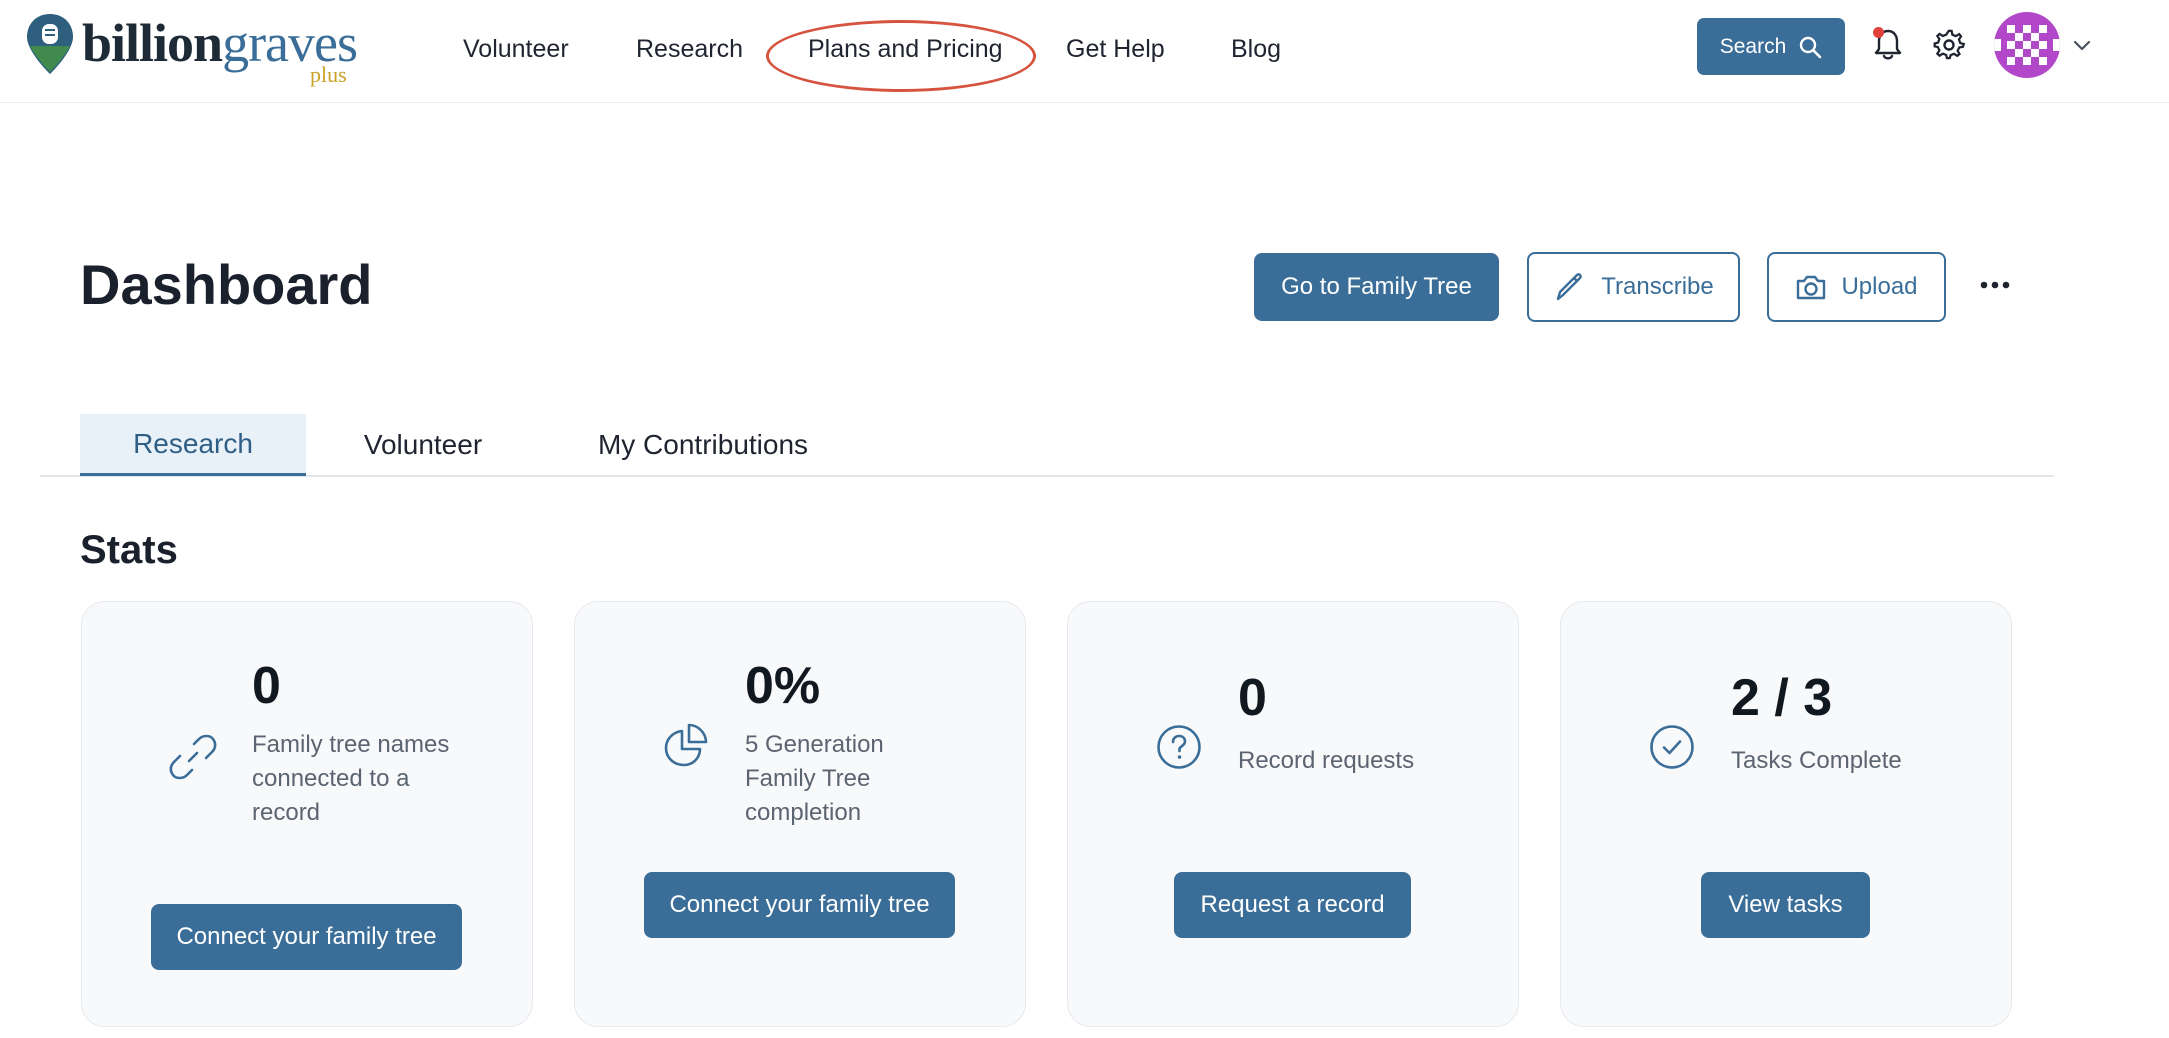 The height and width of the screenshot is (1038, 2169). What do you see at coordinates (689, 49) in the screenshot?
I see `nav-research: Research` at bounding box center [689, 49].